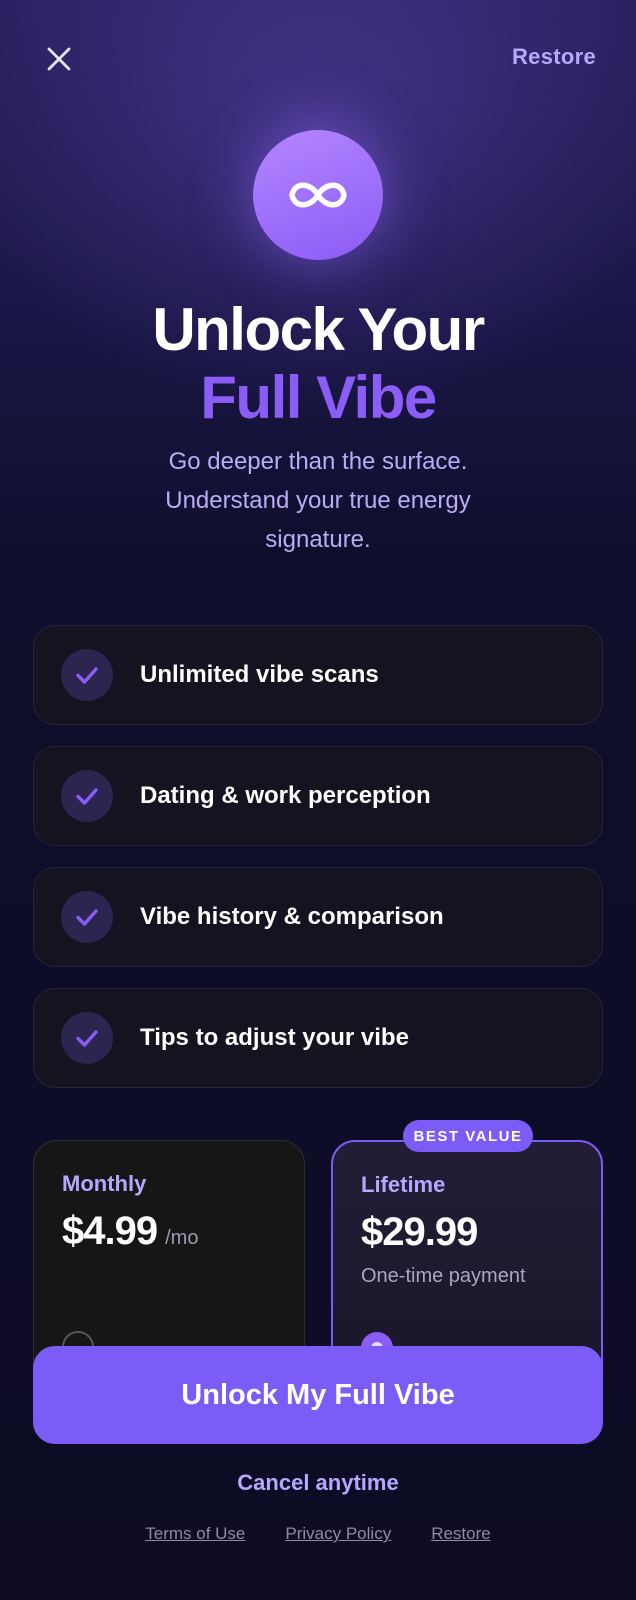  Describe the element at coordinates (292, 916) in the screenshot. I see `feature-label: Vibe history & comparison` at that location.